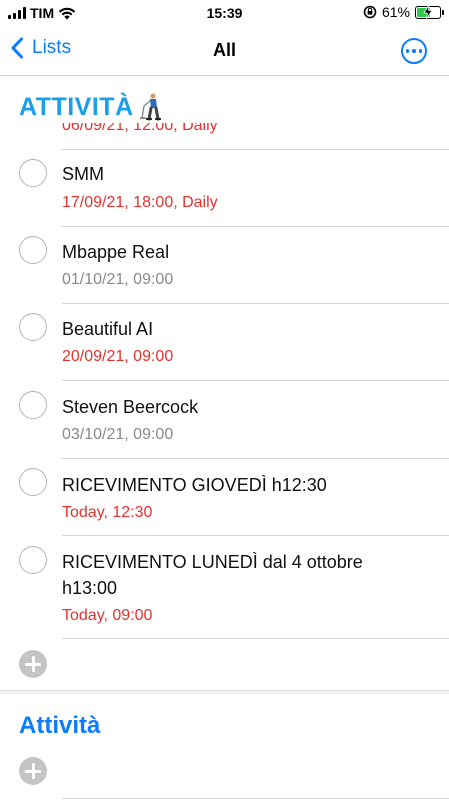 This screenshot has width=449, height=800. I want to click on status-right: 61%, so click(403, 12).